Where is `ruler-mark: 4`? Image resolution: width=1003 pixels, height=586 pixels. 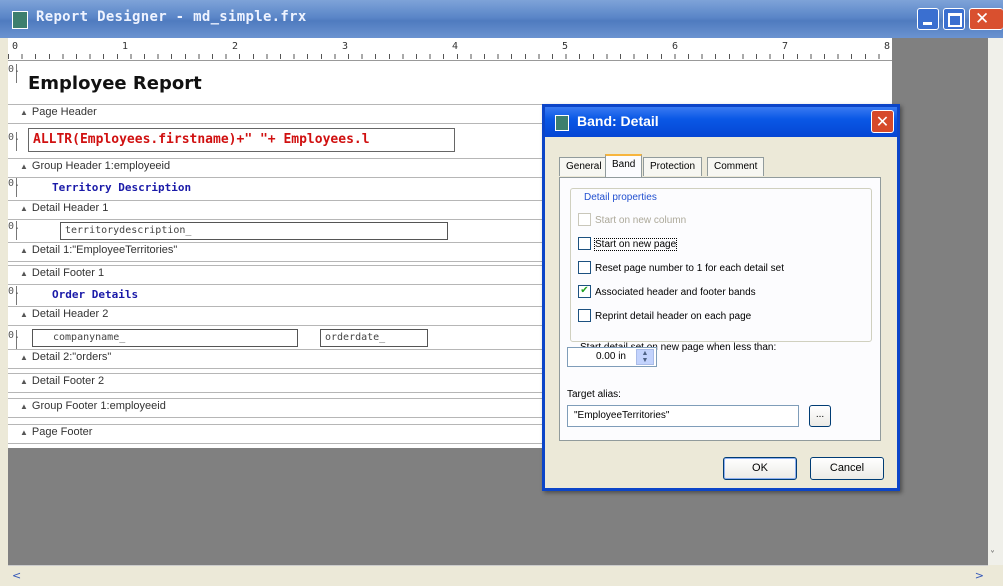 ruler-mark: 4 is located at coordinates (455, 46).